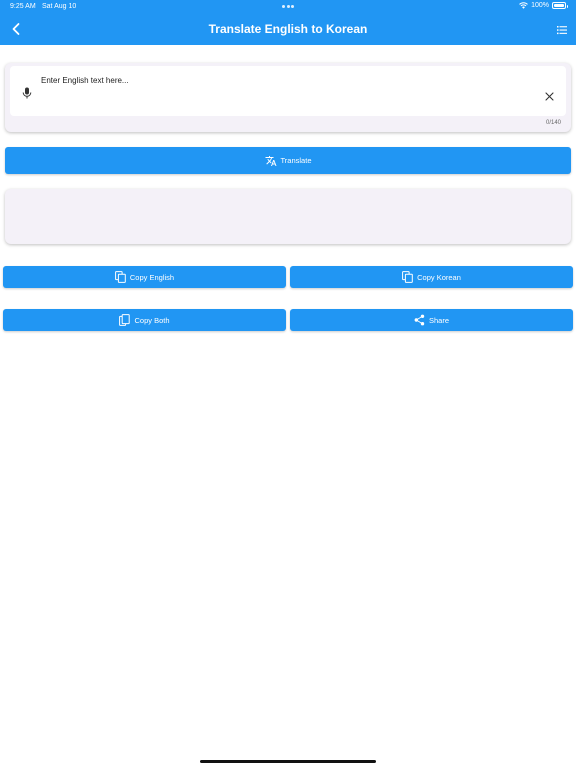  I want to click on clear-button, so click(549, 94).